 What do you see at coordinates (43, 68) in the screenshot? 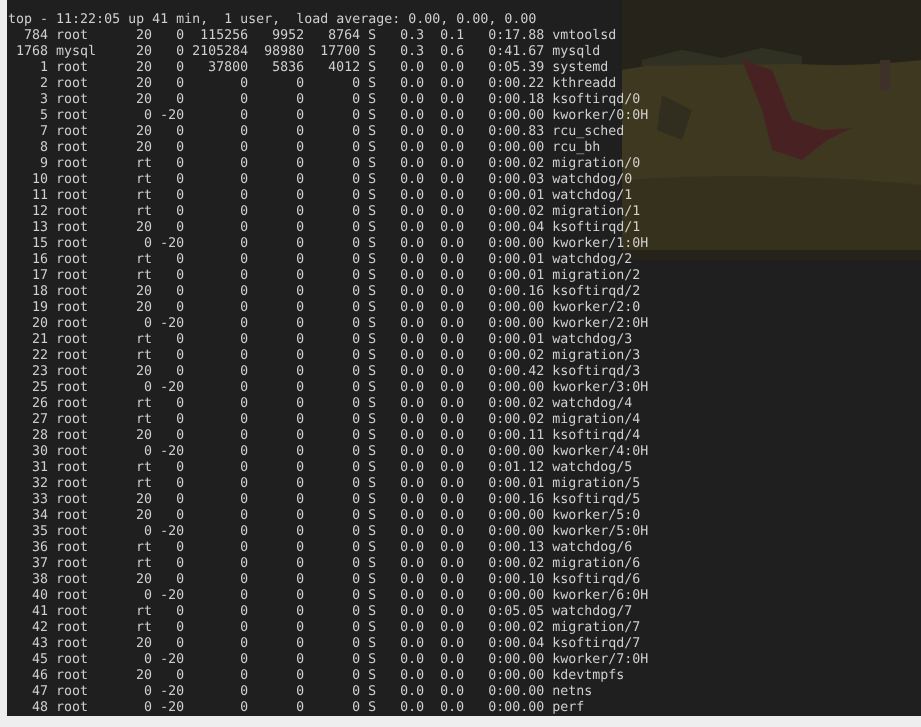
I see `table-cell-text: 1` at bounding box center [43, 68].